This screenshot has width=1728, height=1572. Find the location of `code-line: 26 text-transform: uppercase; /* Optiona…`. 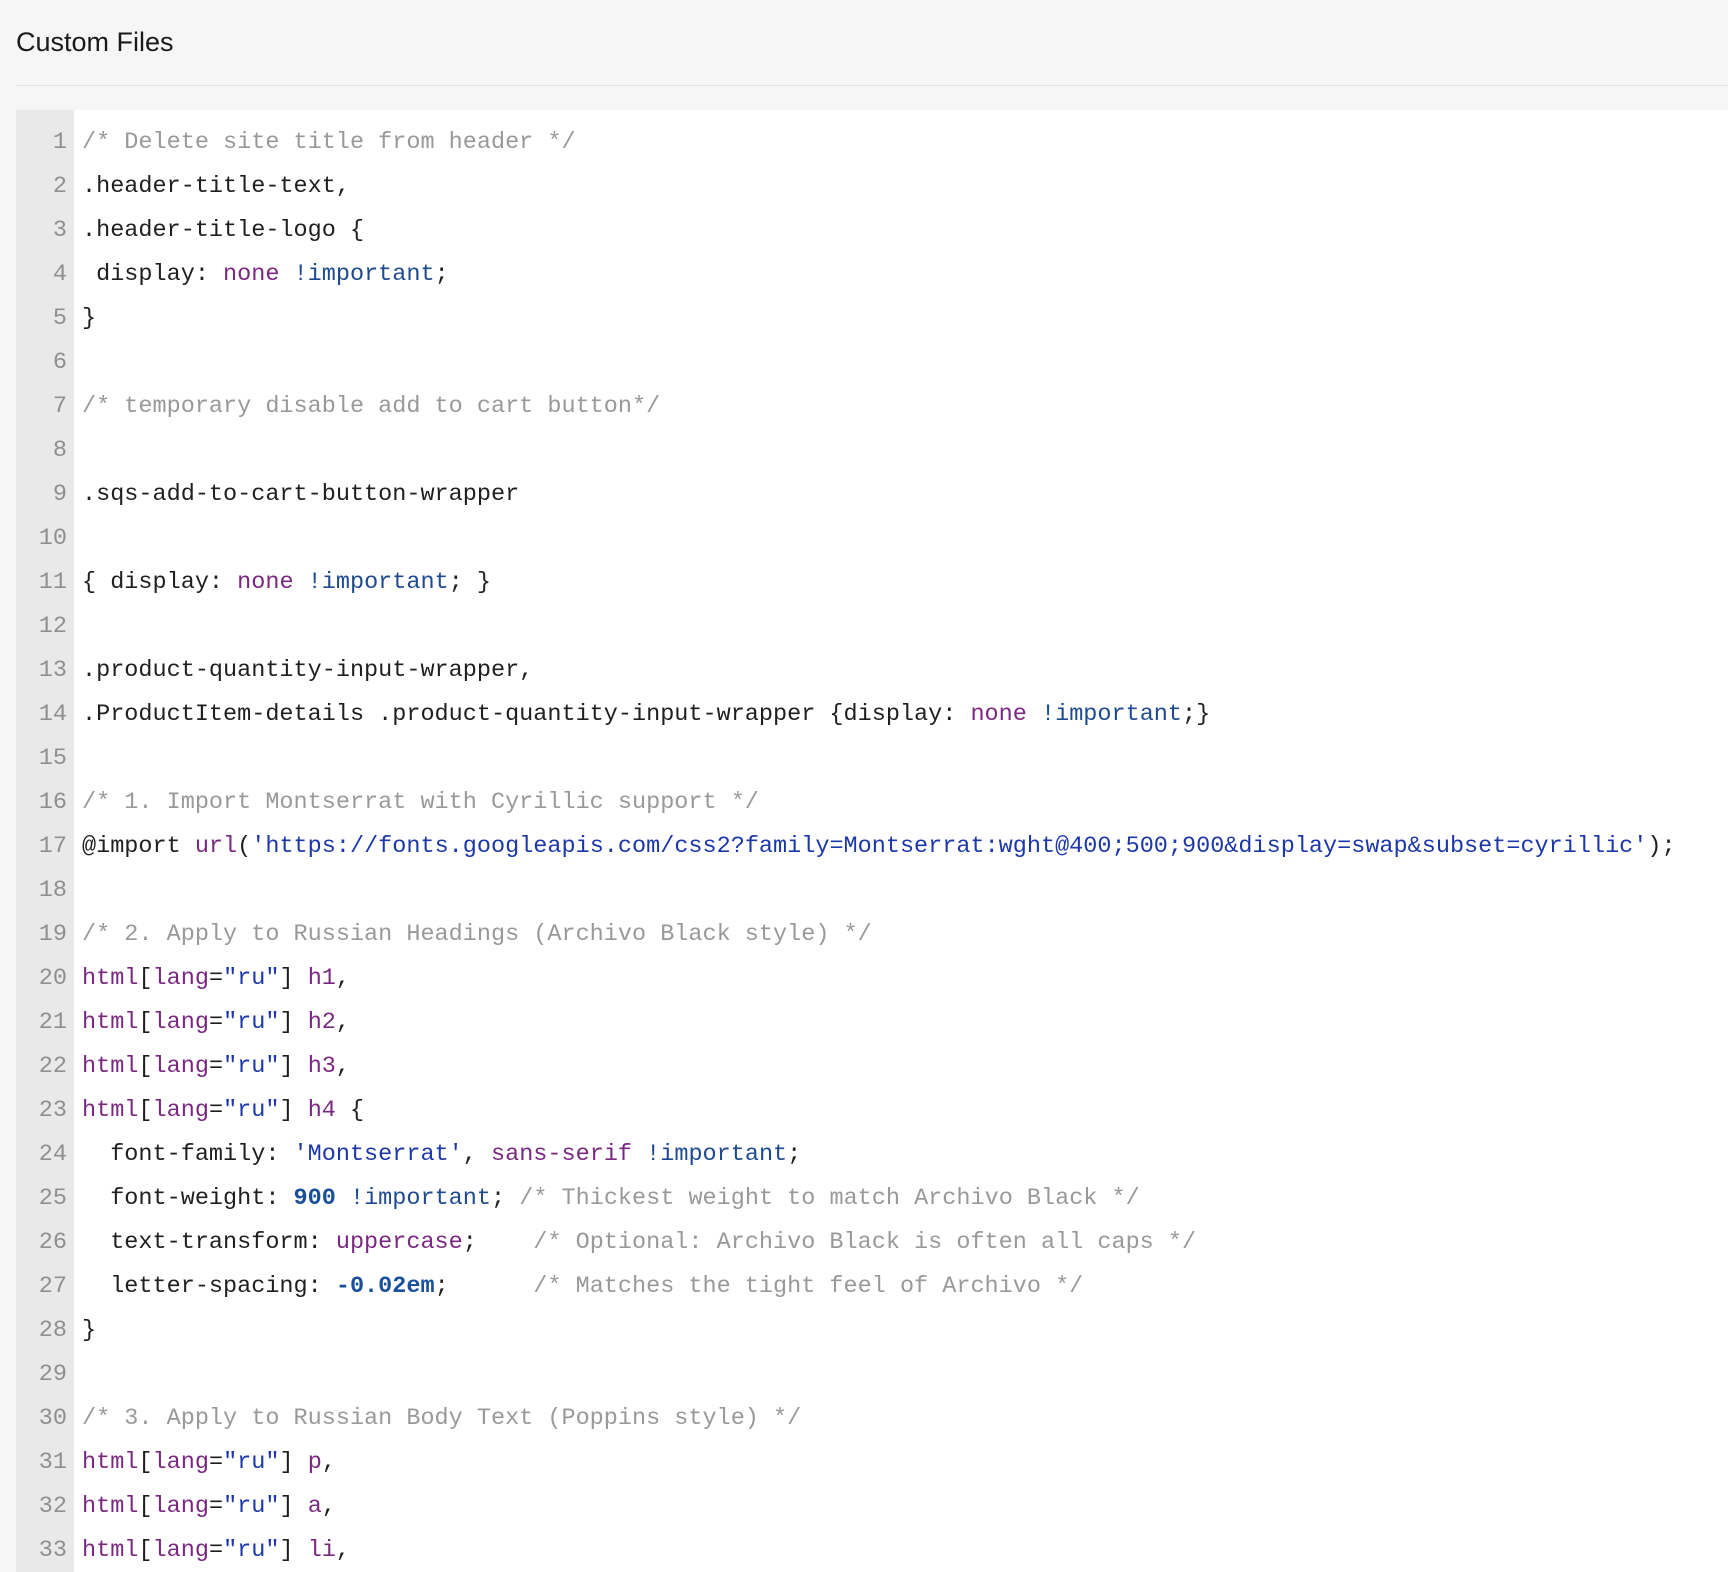

code-line: 26 text-transform: uppercase; /* Optiona… is located at coordinates (872, 1243).